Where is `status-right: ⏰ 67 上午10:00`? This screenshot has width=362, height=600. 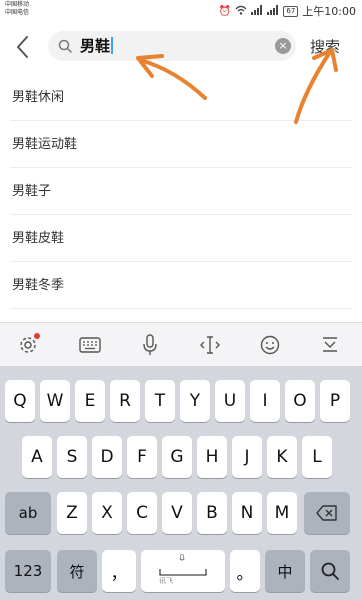 status-right: ⏰ 67 上午10:00 is located at coordinates (287, 11).